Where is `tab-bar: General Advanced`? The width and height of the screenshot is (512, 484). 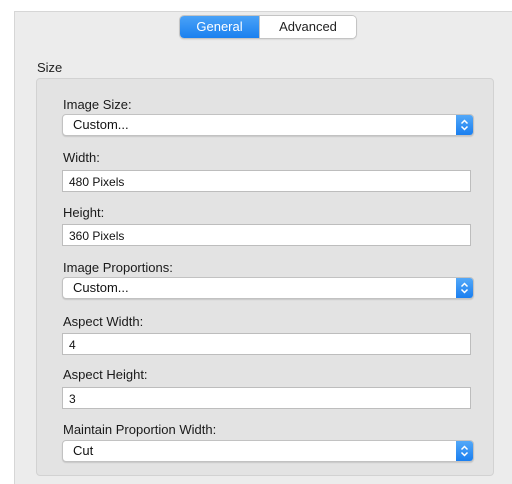
tab-bar: General Advanced is located at coordinates (268, 27).